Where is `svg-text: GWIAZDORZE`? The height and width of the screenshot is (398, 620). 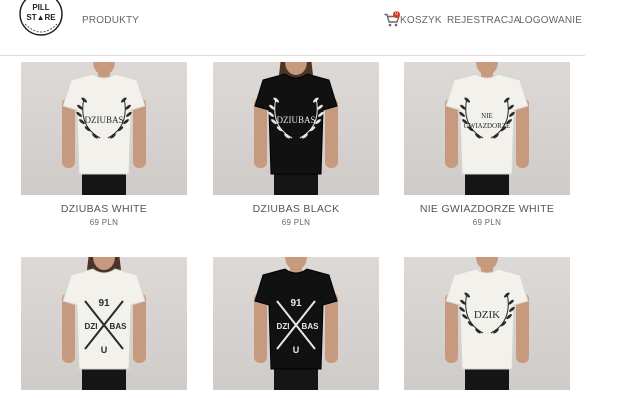 svg-text: GWIAZDORZE is located at coordinates (487, 126).